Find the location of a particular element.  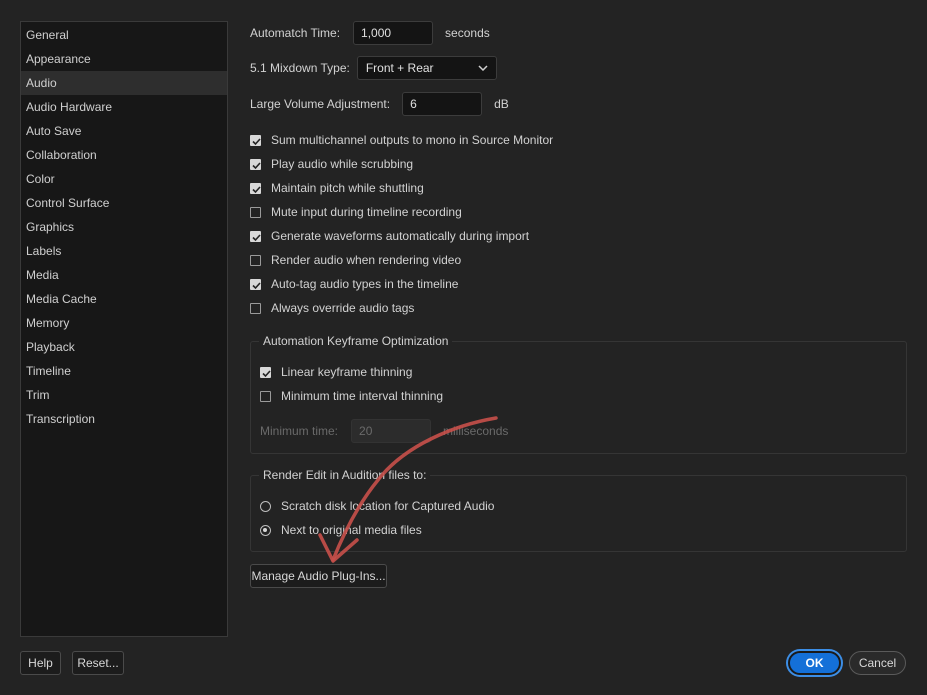

automatch-unit: seconds is located at coordinates (467, 33).